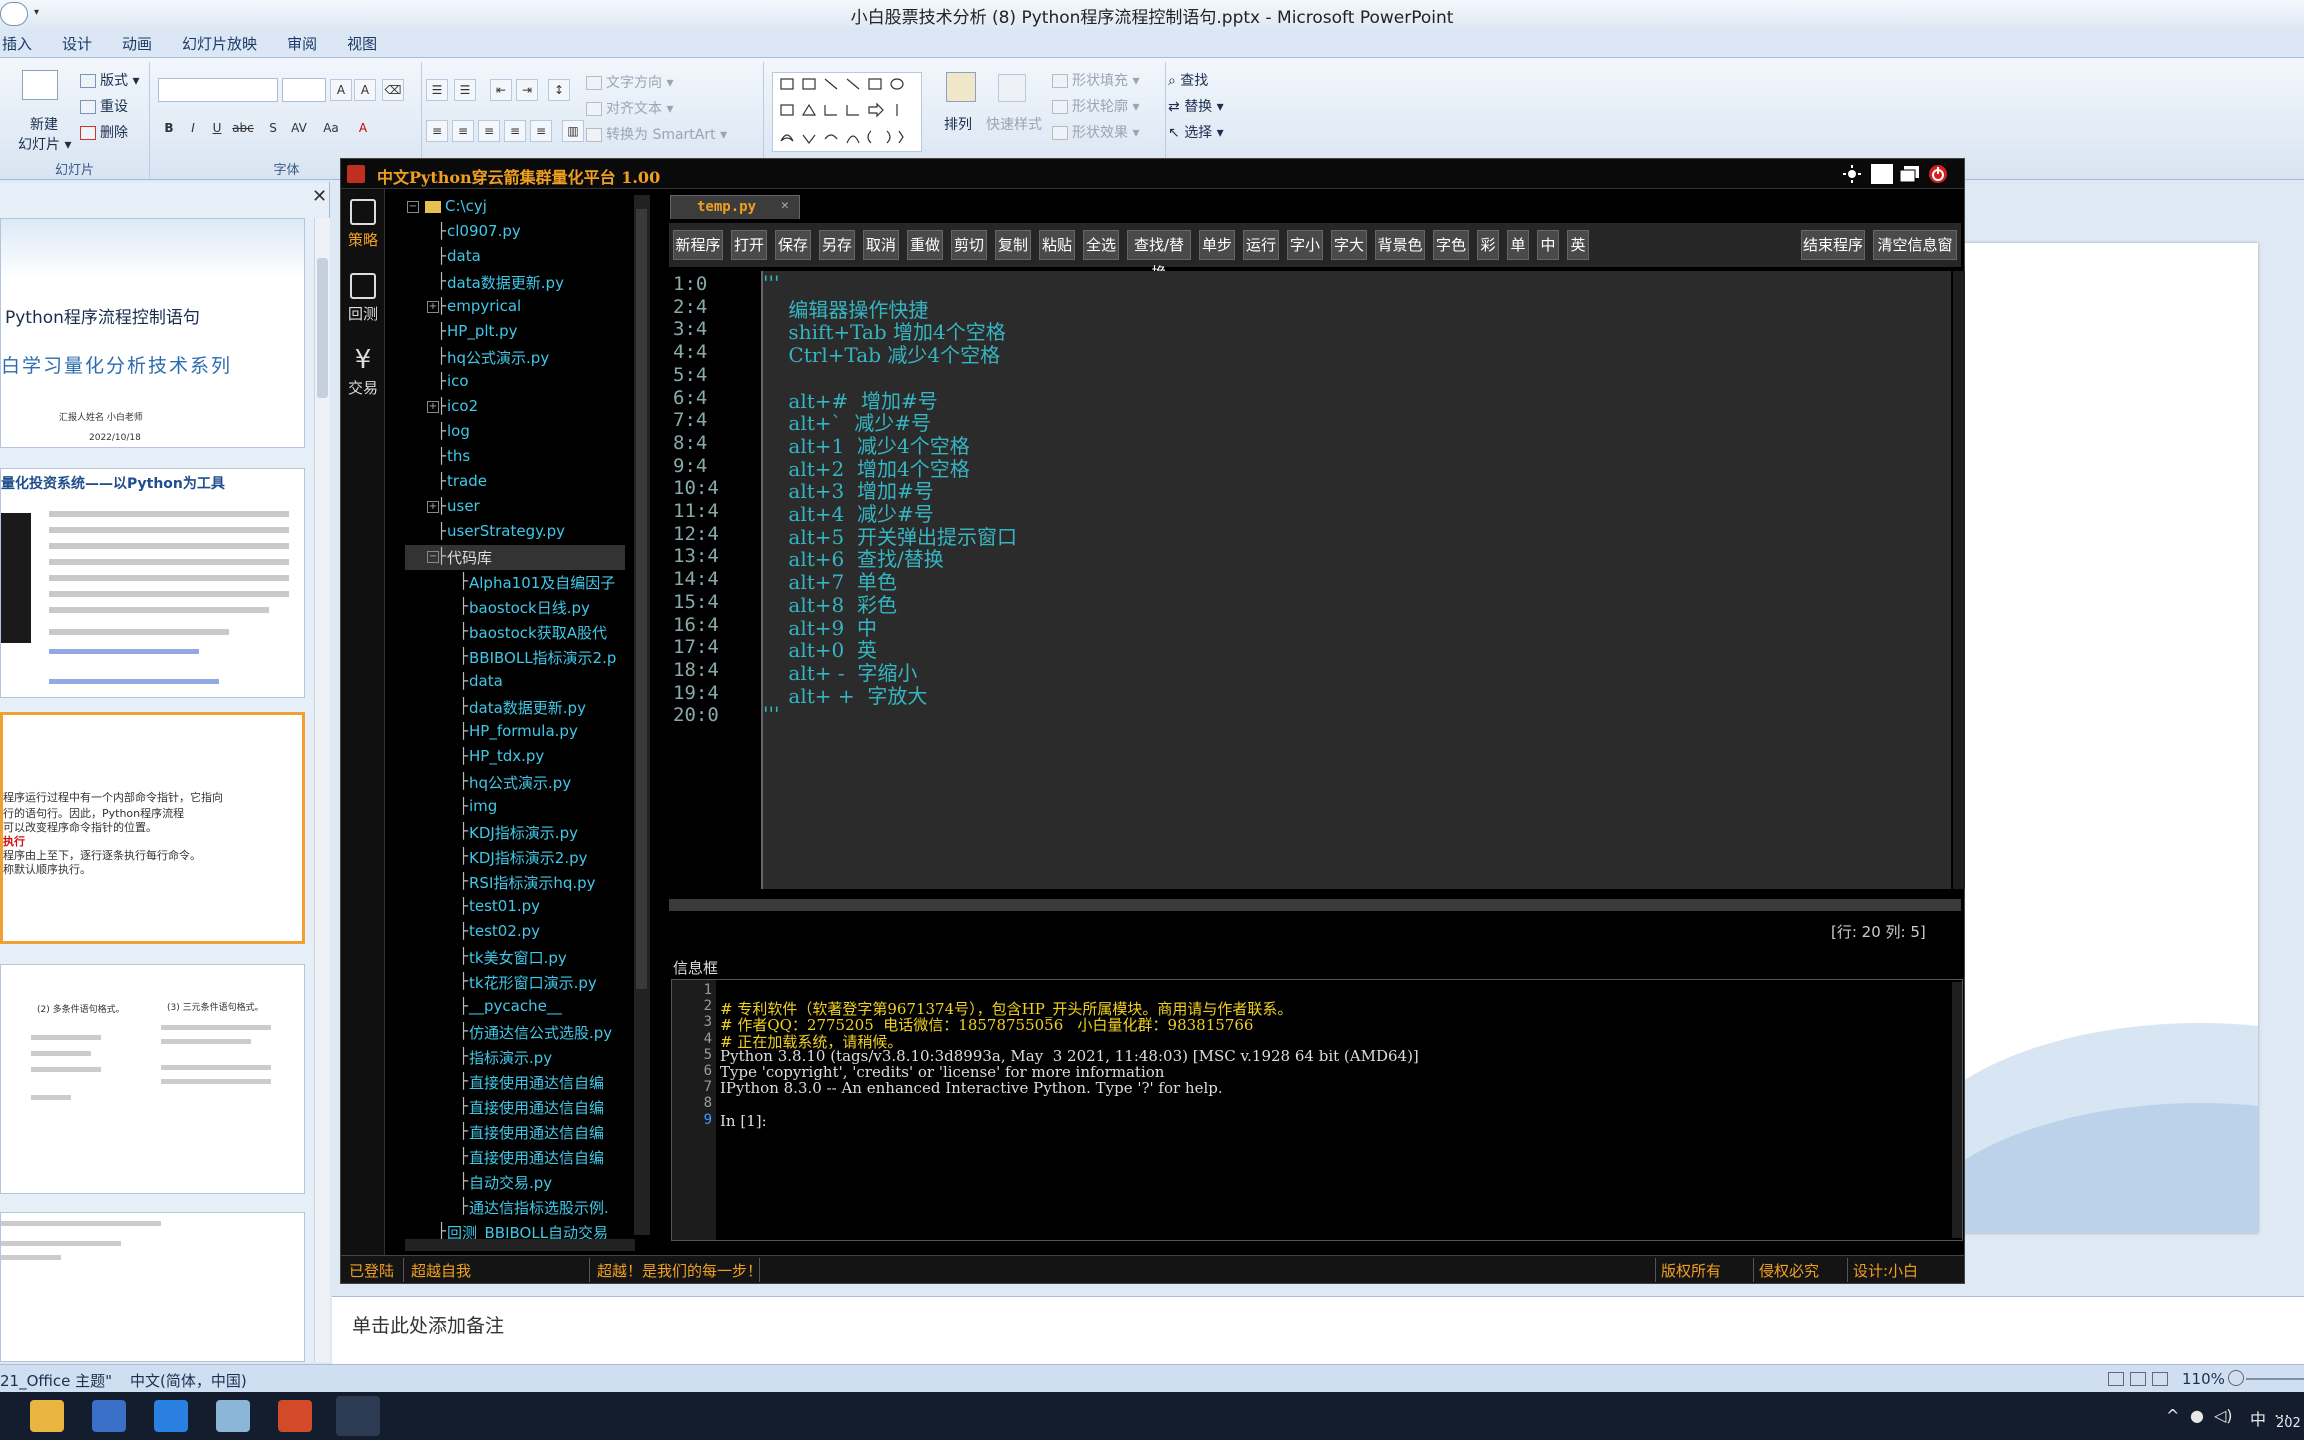 This screenshot has width=2304, height=1440. I want to click on tree-item: ├ KDJ指标演示.py, so click(515, 832).